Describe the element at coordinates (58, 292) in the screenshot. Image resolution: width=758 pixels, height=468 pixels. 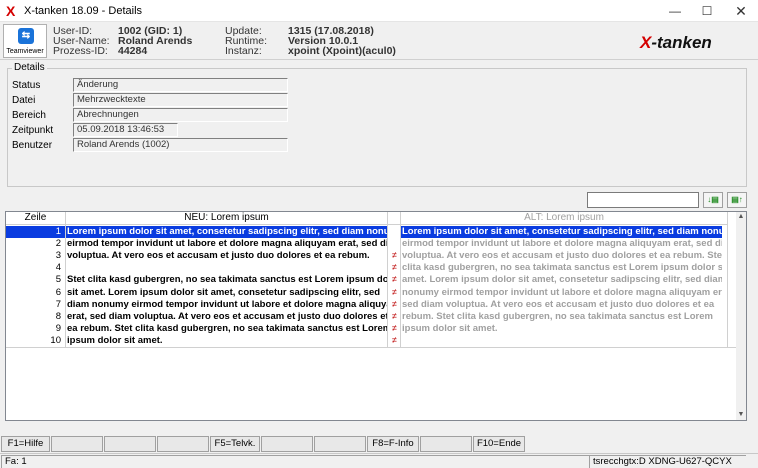
I see `row-number-cell: 6` at that location.